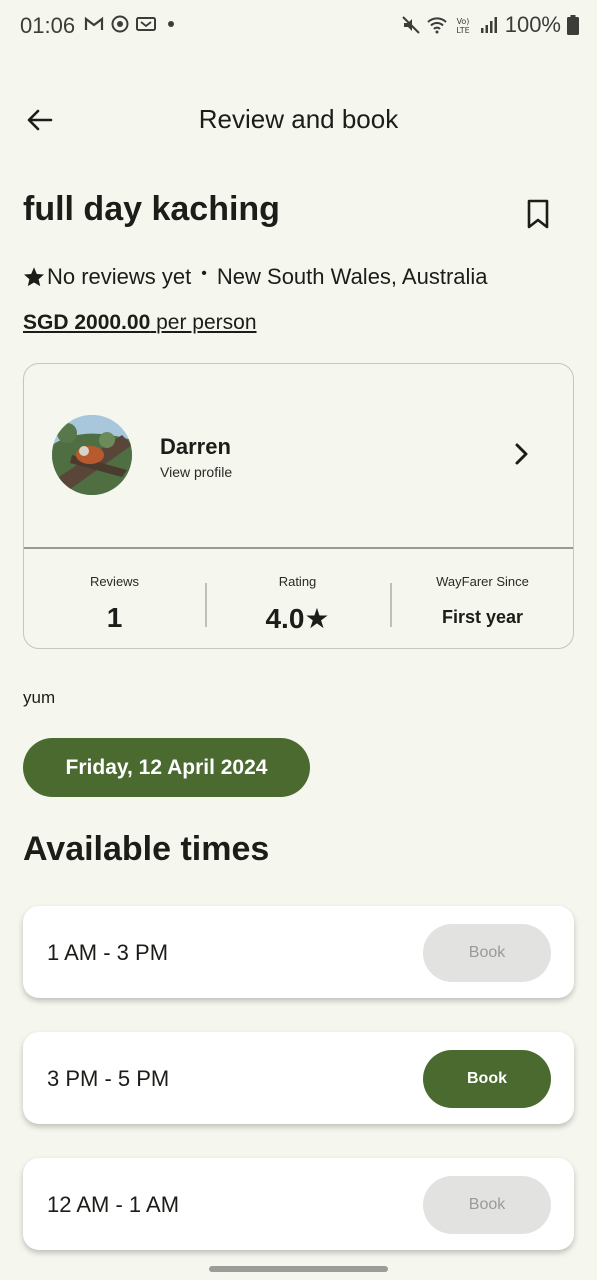 The image size is (597, 1280). What do you see at coordinates (146, 849) in the screenshot?
I see `section-title: Available times` at bounding box center [146, 849].